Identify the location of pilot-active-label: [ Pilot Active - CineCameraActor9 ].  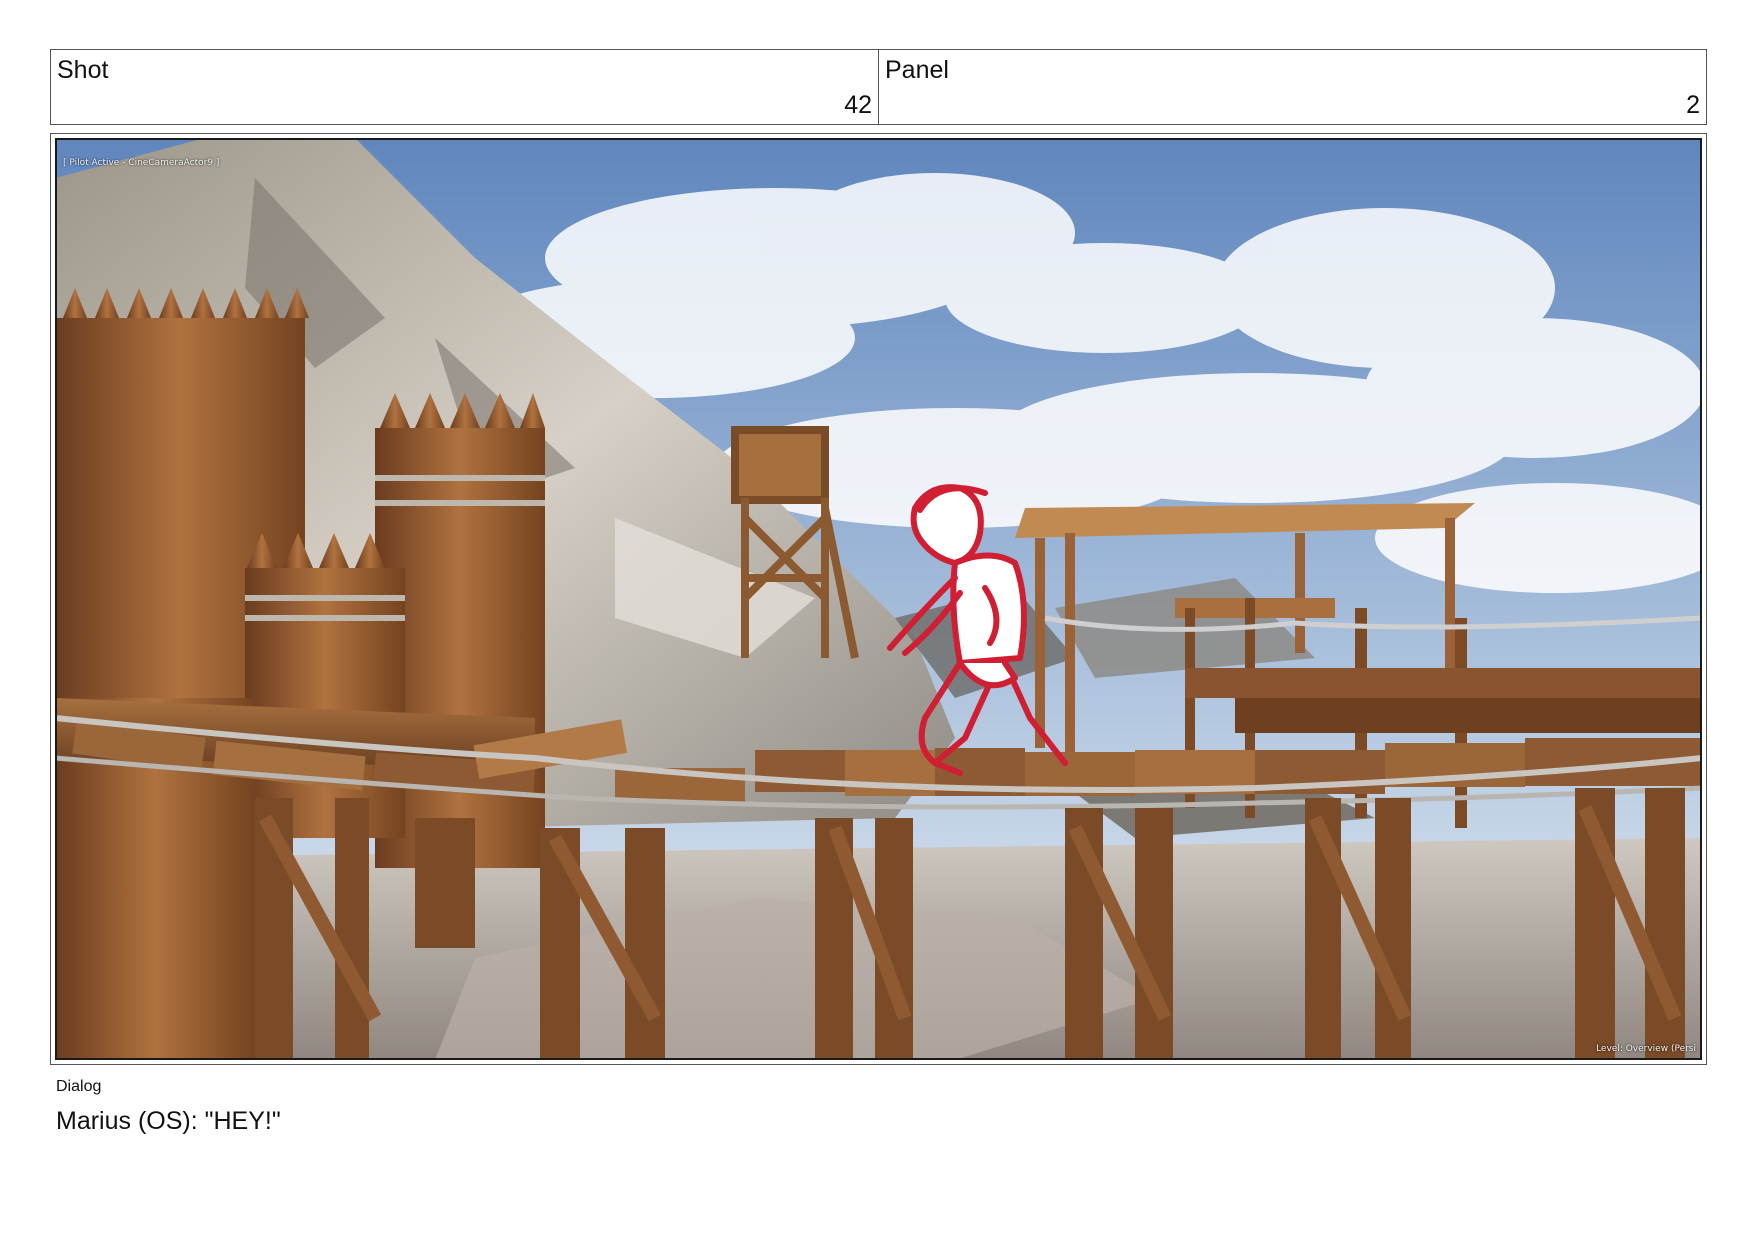
(141, 163).